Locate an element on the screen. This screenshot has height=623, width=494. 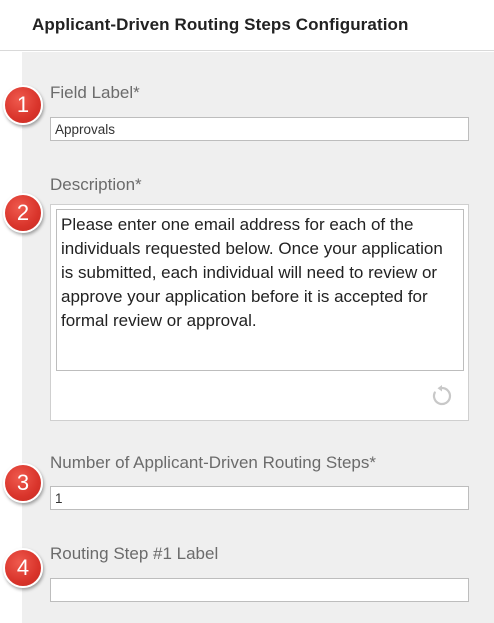
step-badge-4: 4 is located at coordinates (23, 568).